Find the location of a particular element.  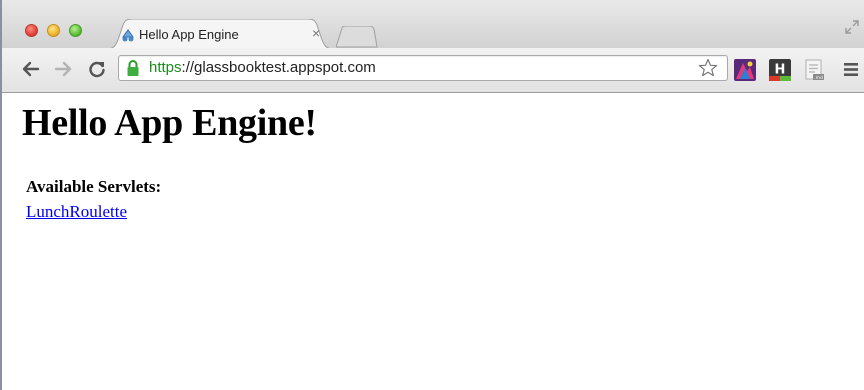

lunch-roulette-link: LunchRoulette is located at coordinates (76, 212).